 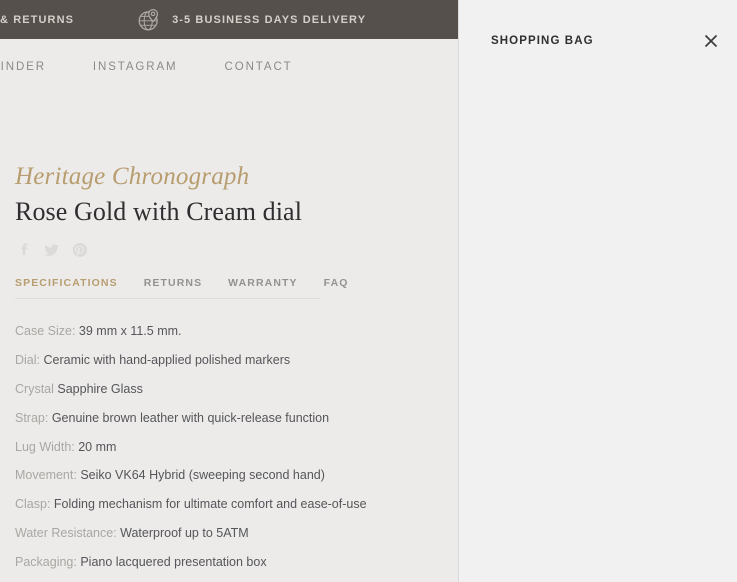 What do you see at coordinates (604, 41) in the screenshot?
I see `cart-header: SHOPPING BAG` at bounding box center [604, 41].